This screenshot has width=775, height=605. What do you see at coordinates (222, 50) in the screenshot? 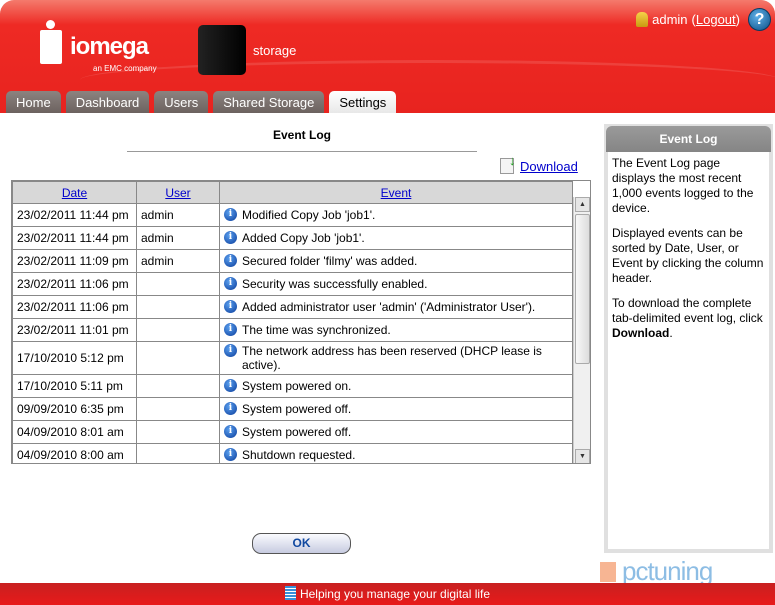
I see `device-icon` at bounding box center [222, 50].